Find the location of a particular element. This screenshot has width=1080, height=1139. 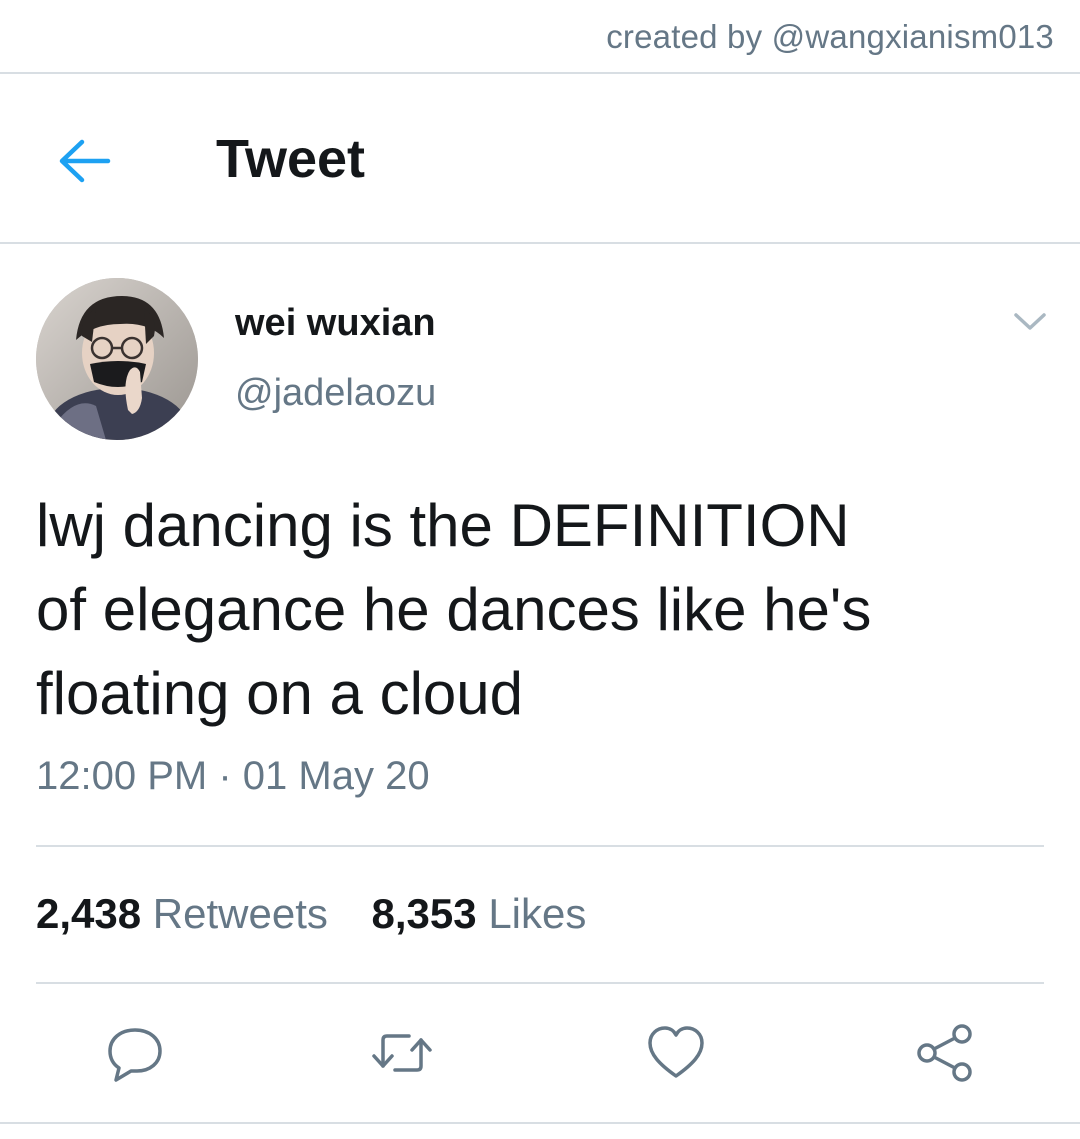

back-button is located at coordinates (84, 161).